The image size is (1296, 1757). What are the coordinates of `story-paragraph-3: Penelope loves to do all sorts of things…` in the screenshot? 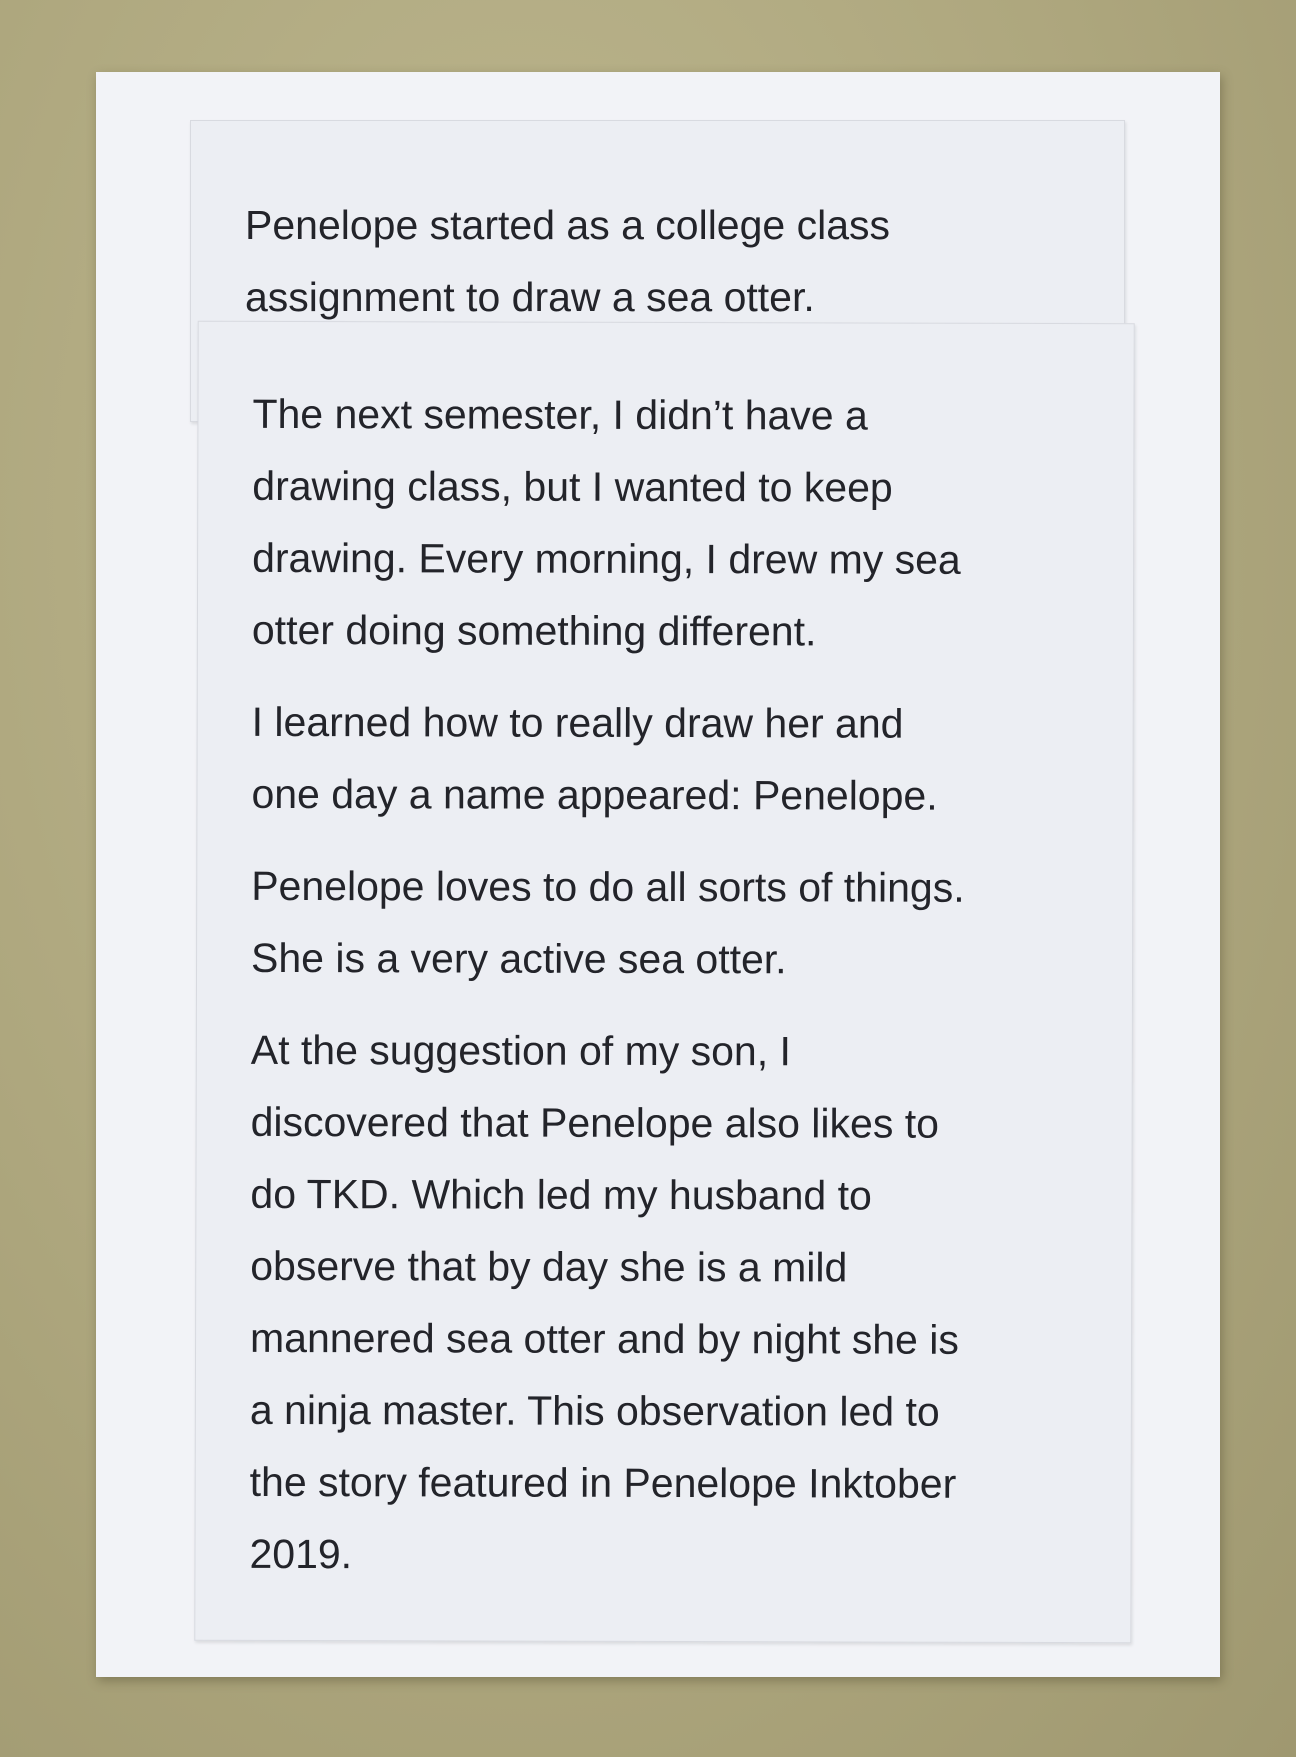 It's located at (608, 922).